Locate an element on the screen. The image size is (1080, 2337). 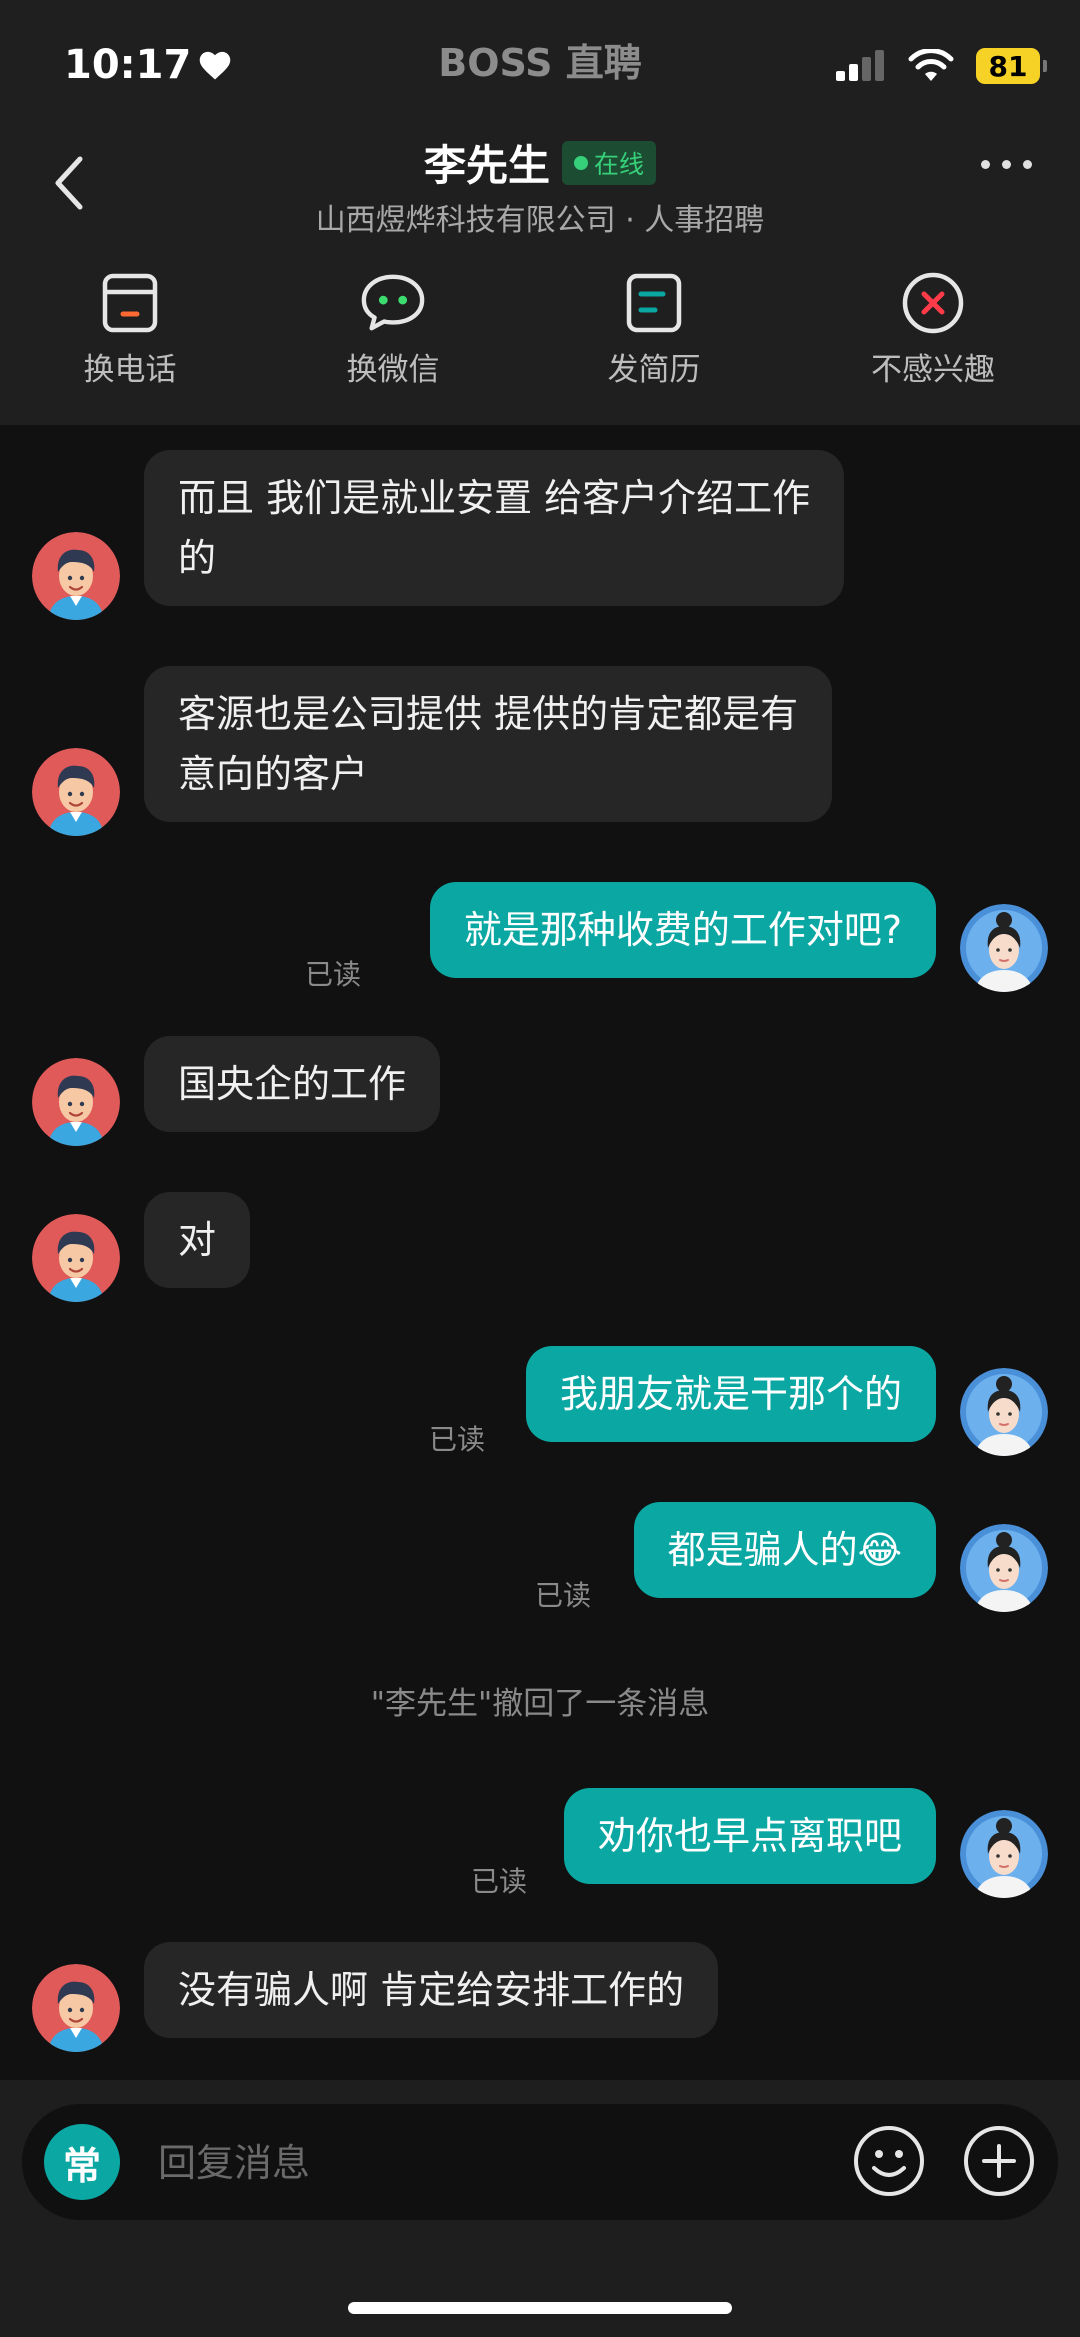
message-bubble-incoming: 而且 我们是就业安置 给客户介绍工作 的 is located at coordinates (494, 528).